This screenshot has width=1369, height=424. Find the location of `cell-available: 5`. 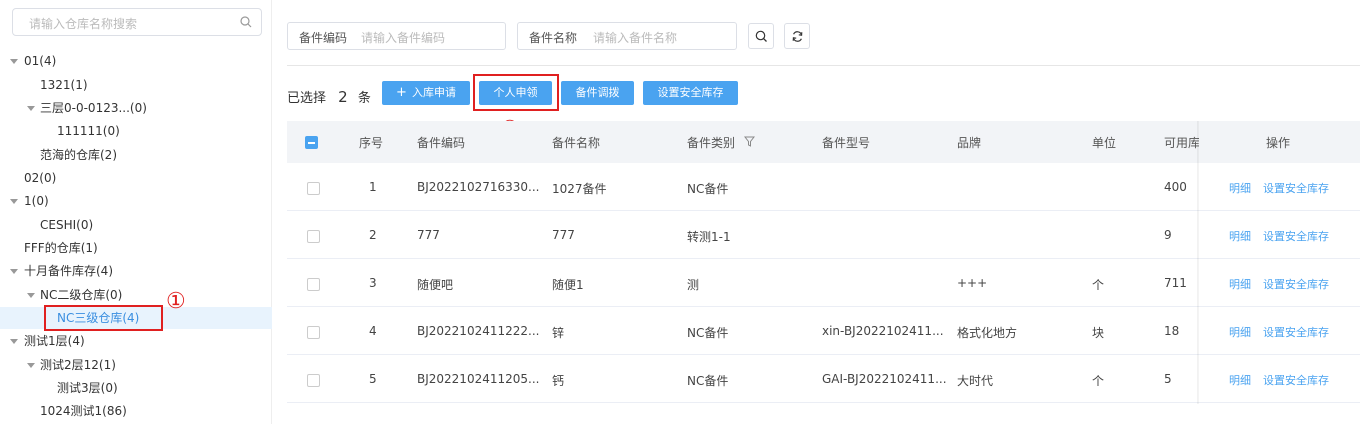

cell-available: 5 is located at coordinates (1168, 379).